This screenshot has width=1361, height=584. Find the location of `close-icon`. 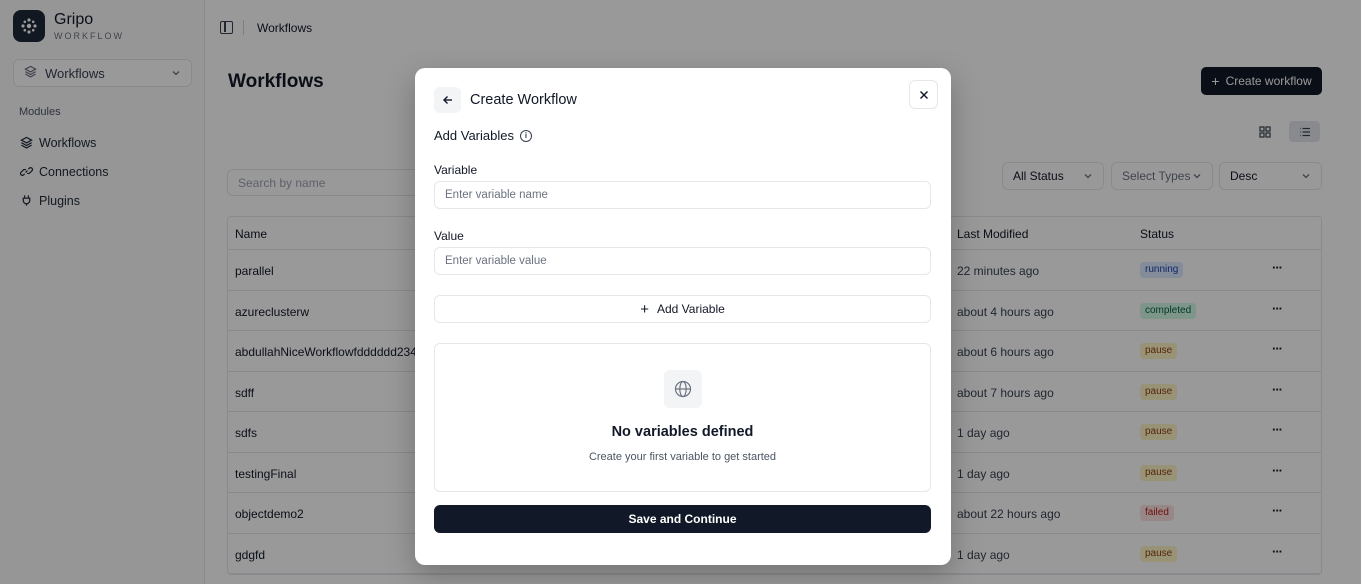

close-icon is located at coordinates (923, 94).